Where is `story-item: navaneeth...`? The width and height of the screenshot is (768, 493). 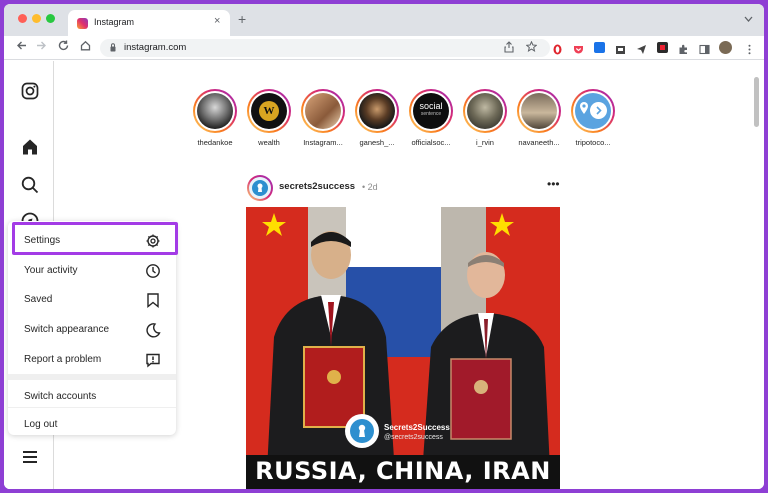
story-item: navaneeth... is located at coordinates (539, 118).